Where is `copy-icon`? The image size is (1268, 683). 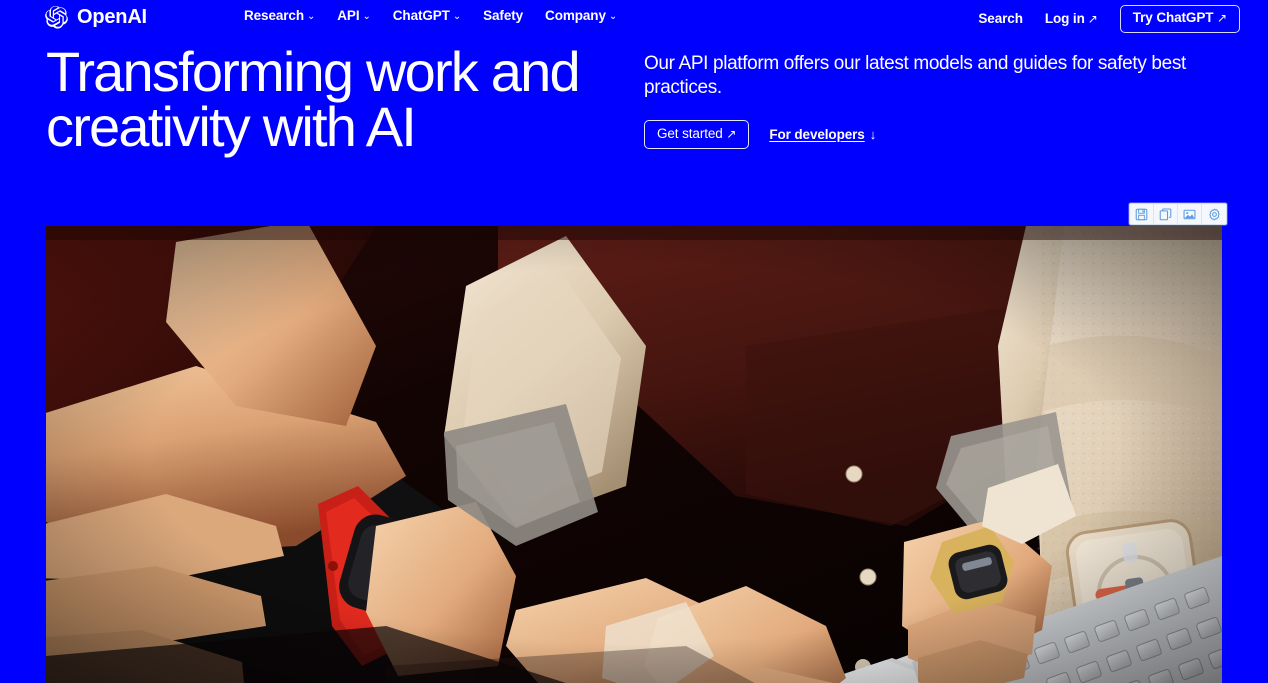 copy-icon is located at coordinates (1166, 214).